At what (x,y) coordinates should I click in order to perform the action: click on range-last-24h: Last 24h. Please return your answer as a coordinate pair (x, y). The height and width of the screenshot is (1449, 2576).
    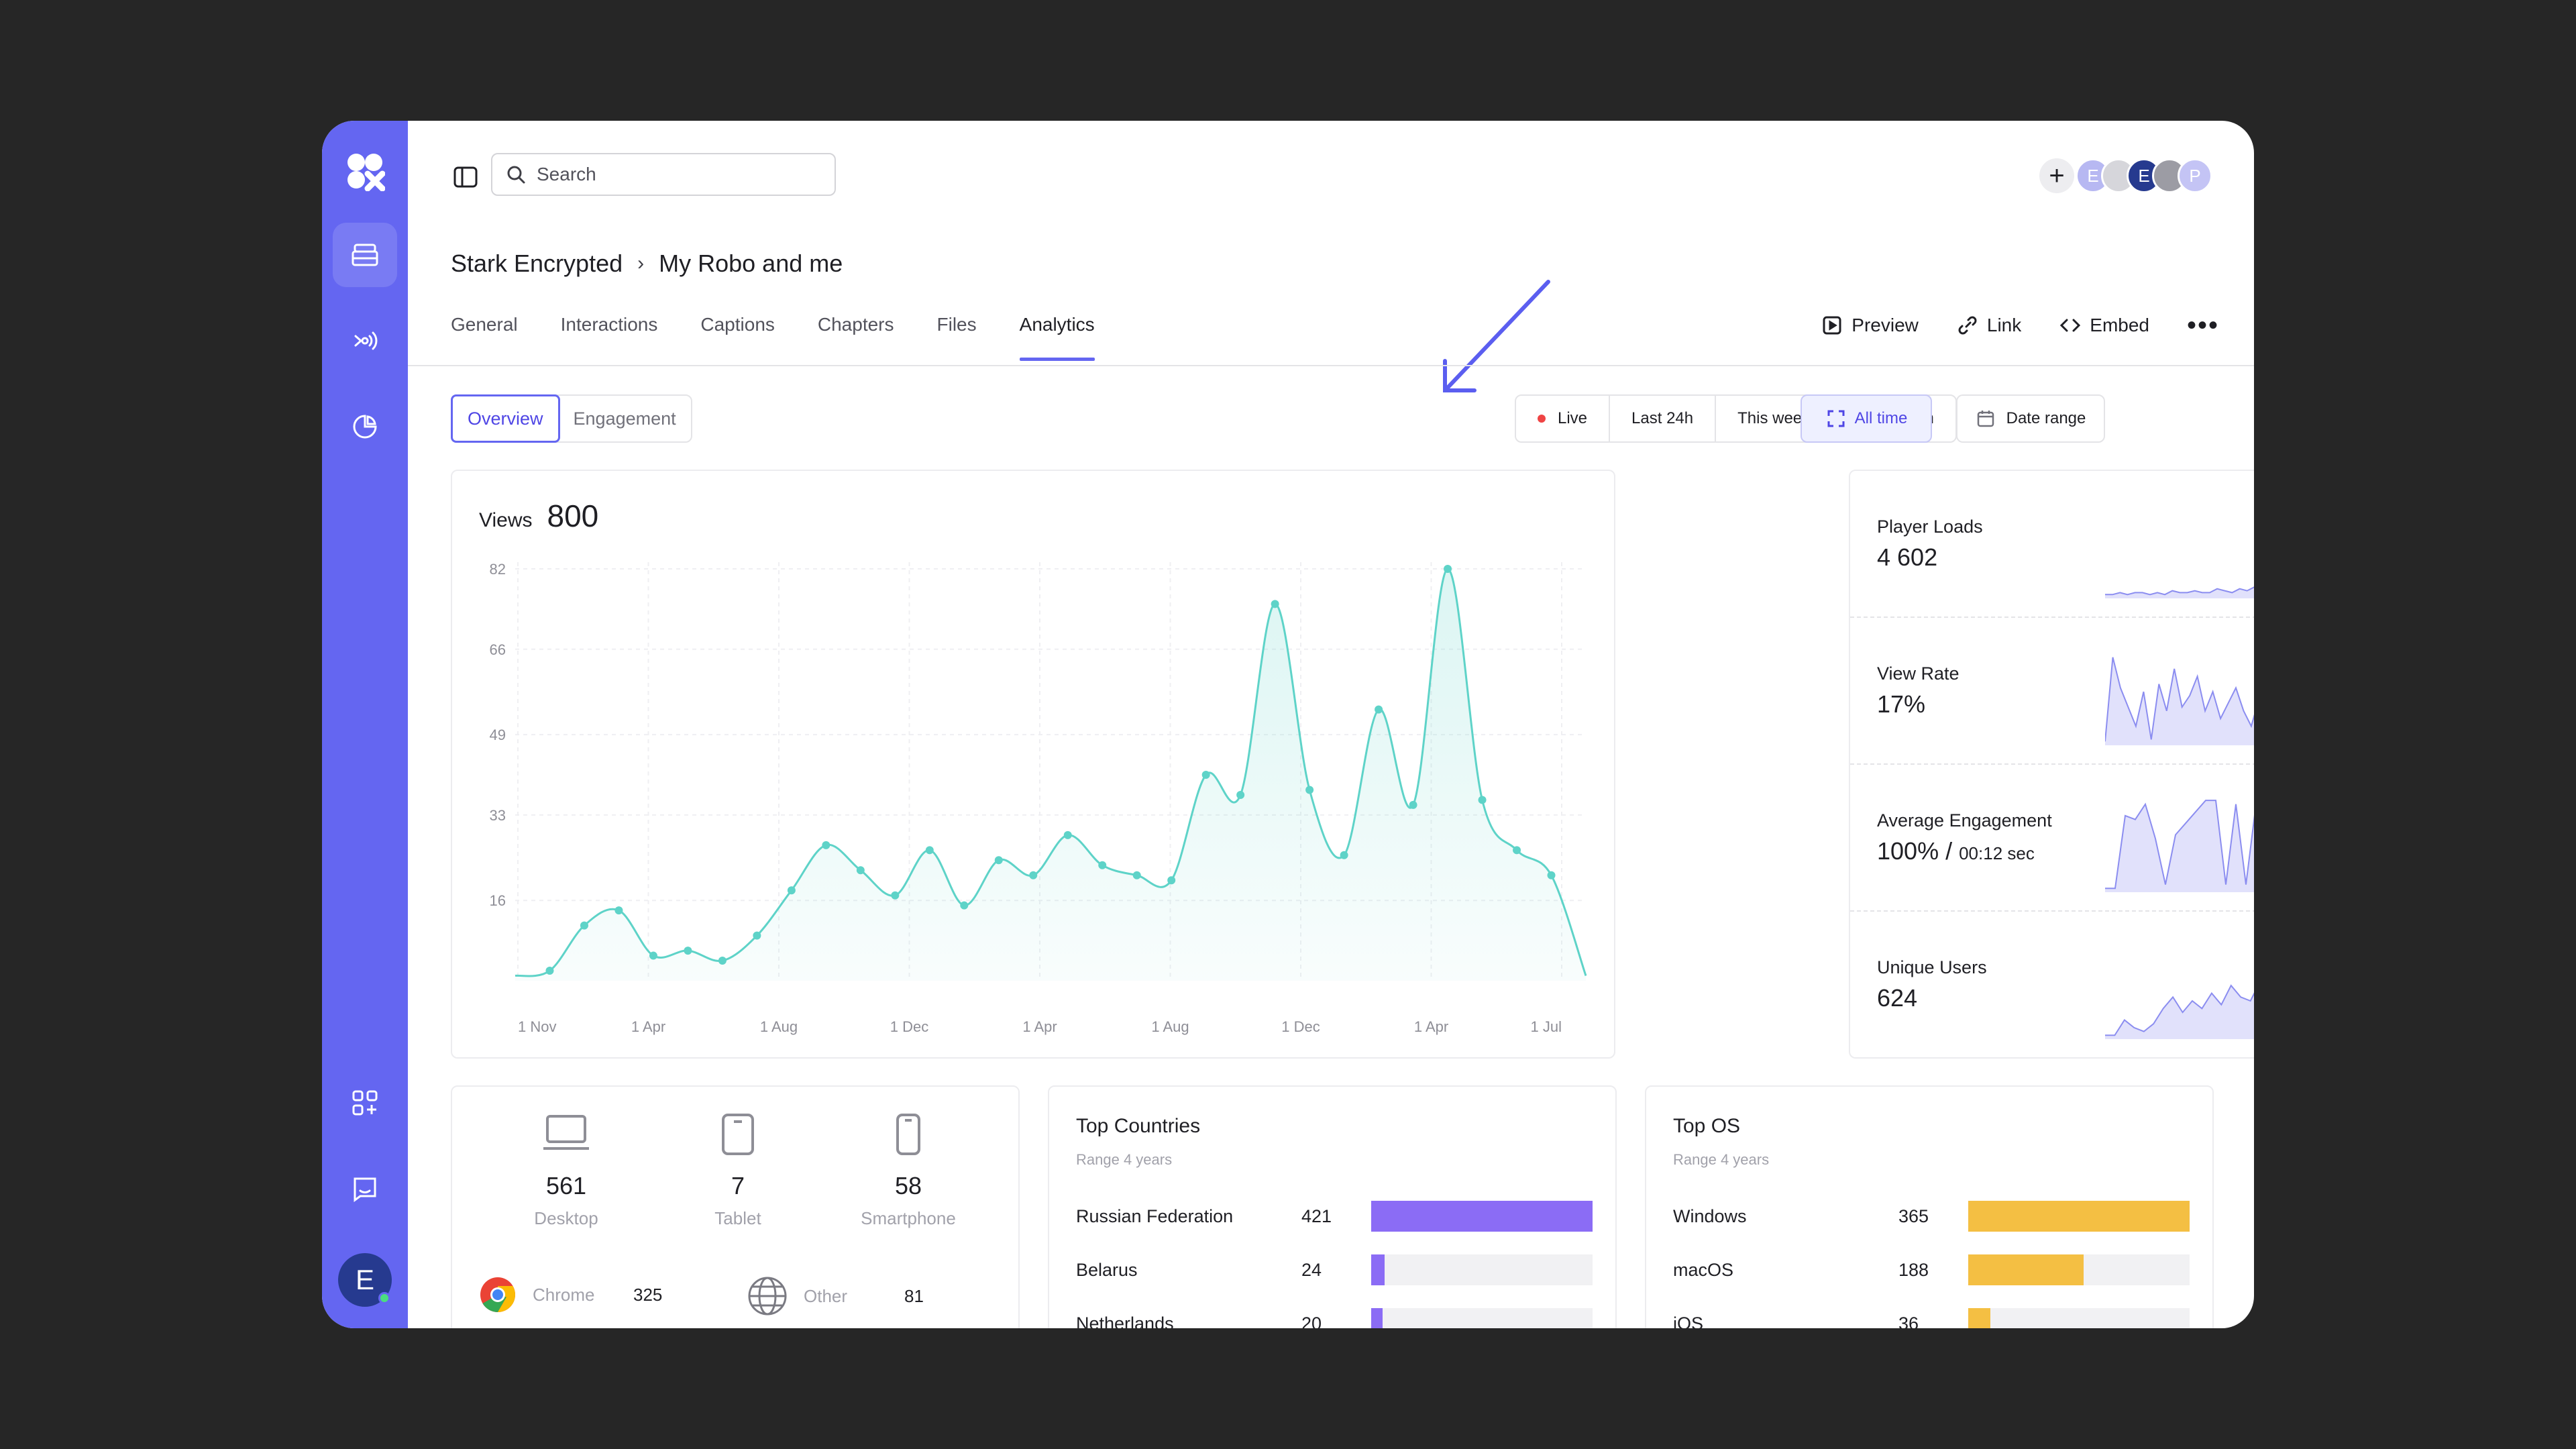
    Looking at the image, I should click on (1662, 418).